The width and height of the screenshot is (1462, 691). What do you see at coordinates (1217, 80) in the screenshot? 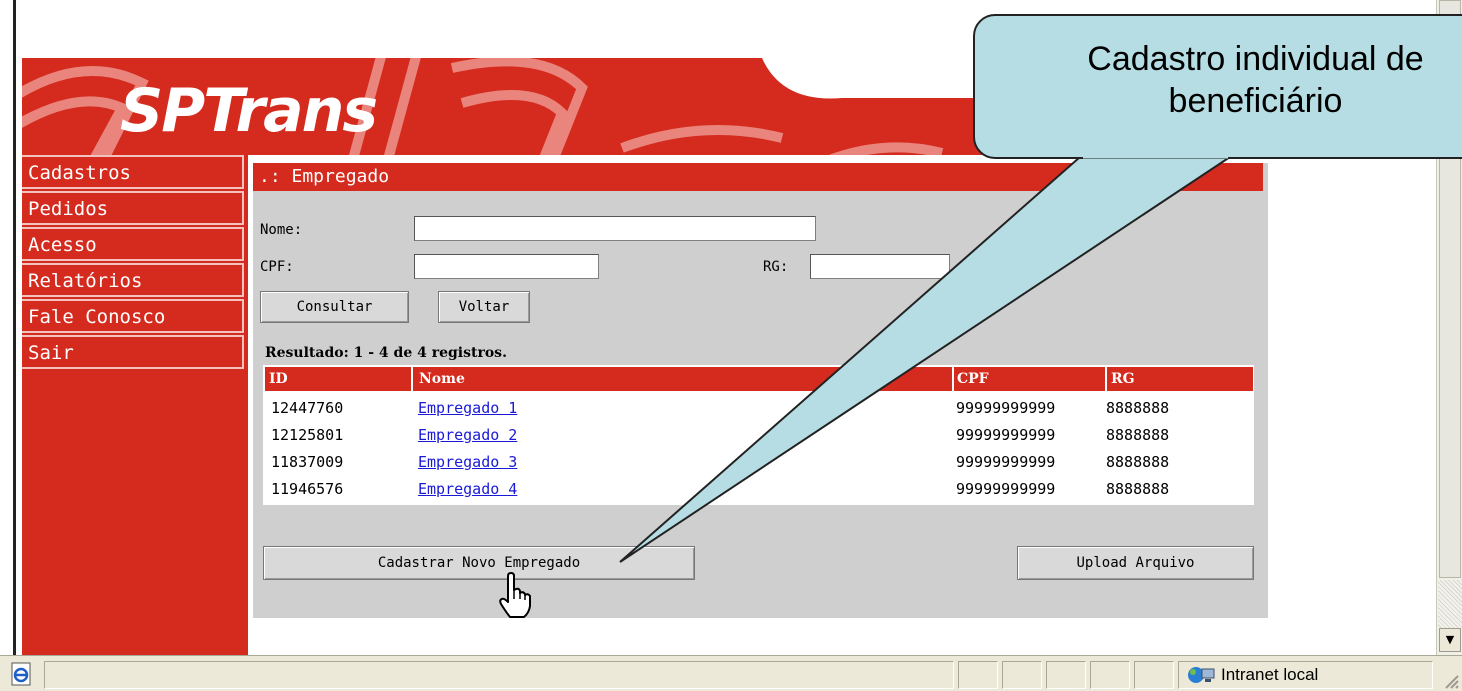
I see `callout-text: Cadastro individual de beneficiário` at bounding box center [1217, 80].